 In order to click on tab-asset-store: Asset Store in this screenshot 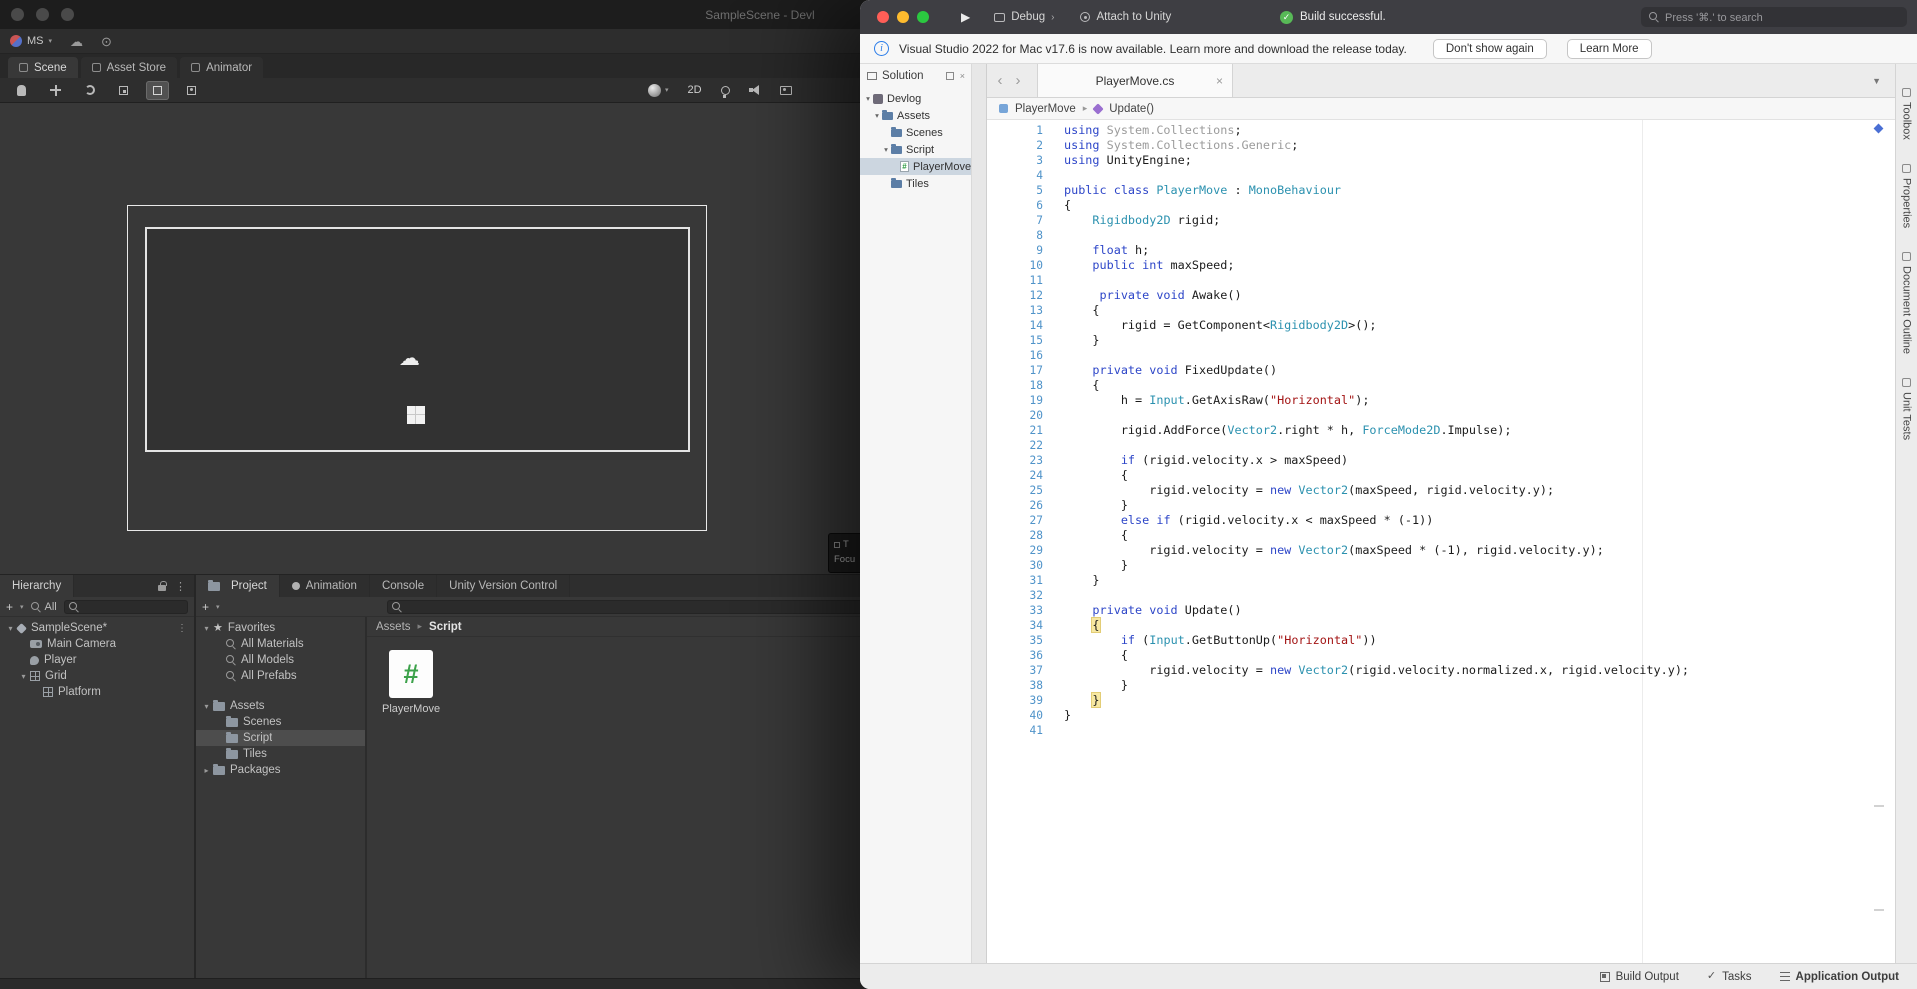, I will do `click(129, 67)`.